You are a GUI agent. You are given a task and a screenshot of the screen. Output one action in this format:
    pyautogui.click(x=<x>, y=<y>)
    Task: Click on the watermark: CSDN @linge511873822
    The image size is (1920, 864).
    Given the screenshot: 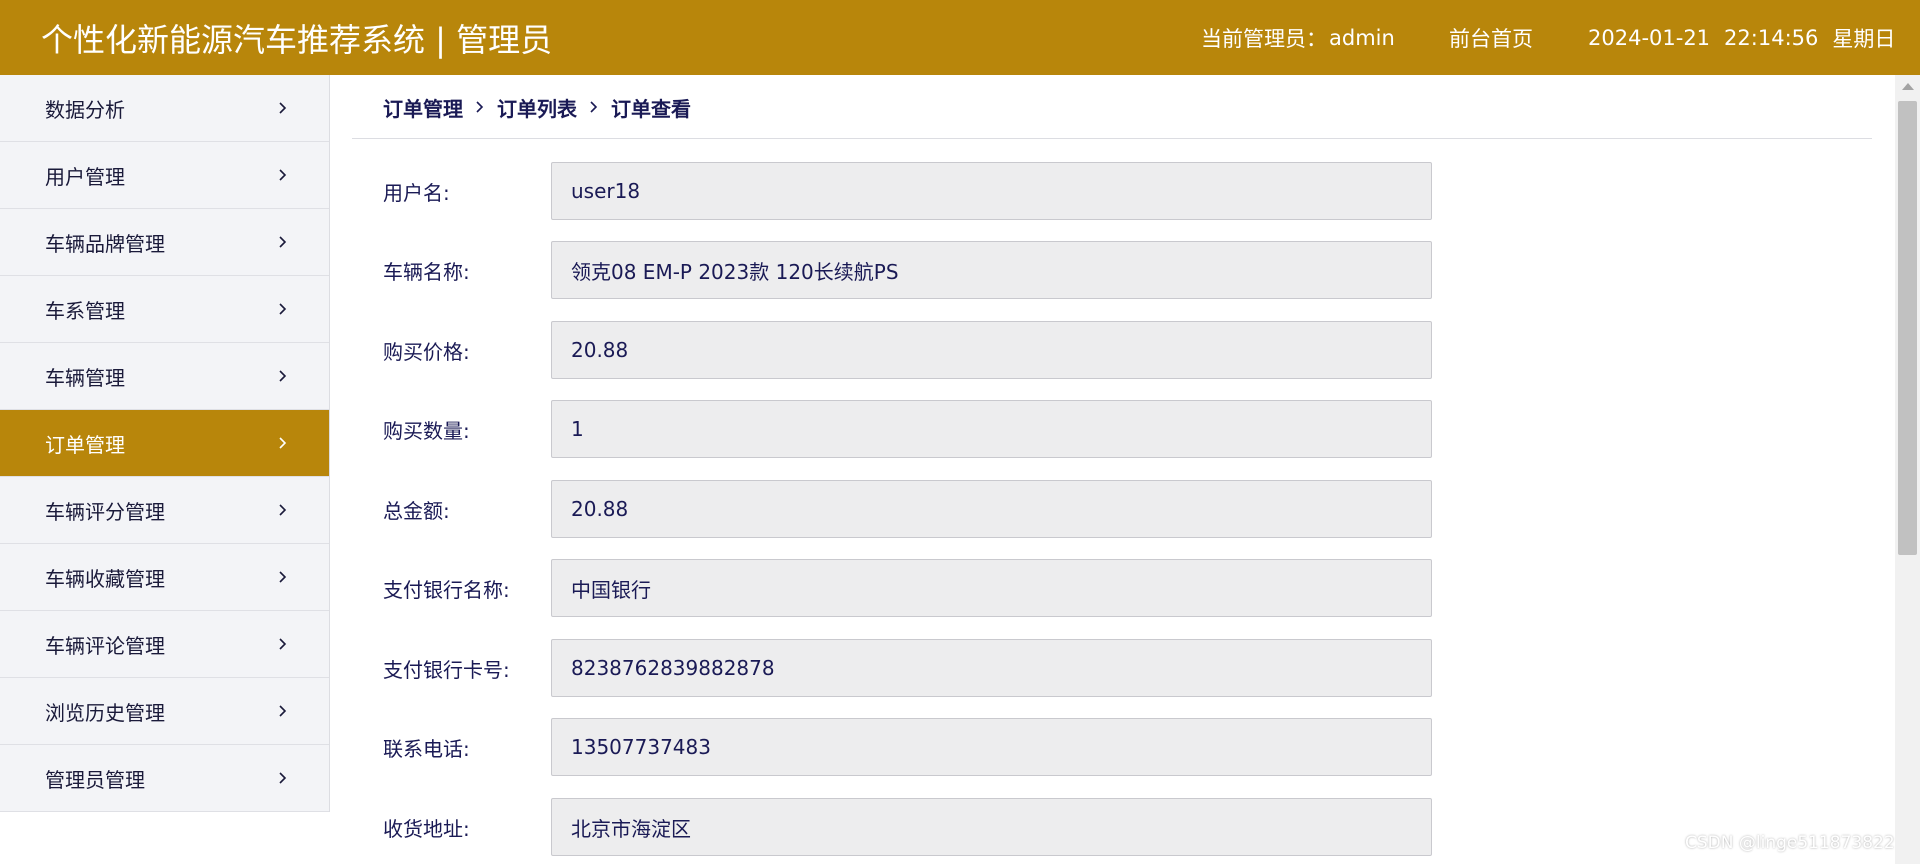 What is the action you would take?
    pyautogui.click(x=1790, y=843)
    